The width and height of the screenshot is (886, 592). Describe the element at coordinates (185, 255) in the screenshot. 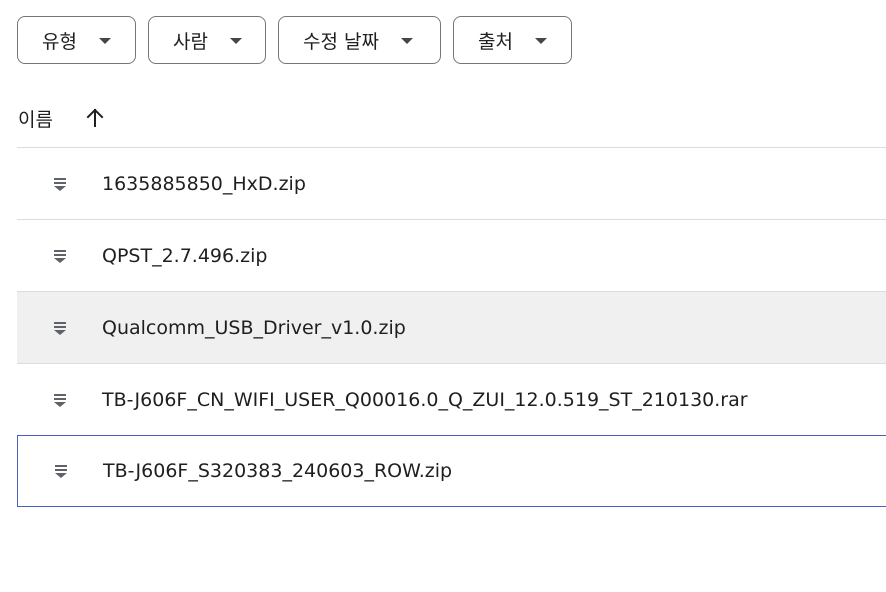

I see `file-name: QPST_2.7.496.zip` at that location.